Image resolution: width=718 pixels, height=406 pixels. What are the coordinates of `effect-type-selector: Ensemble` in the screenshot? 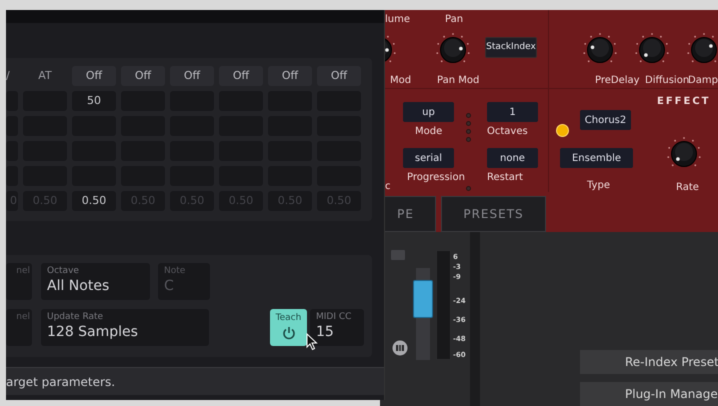 It's located at (596, 158).